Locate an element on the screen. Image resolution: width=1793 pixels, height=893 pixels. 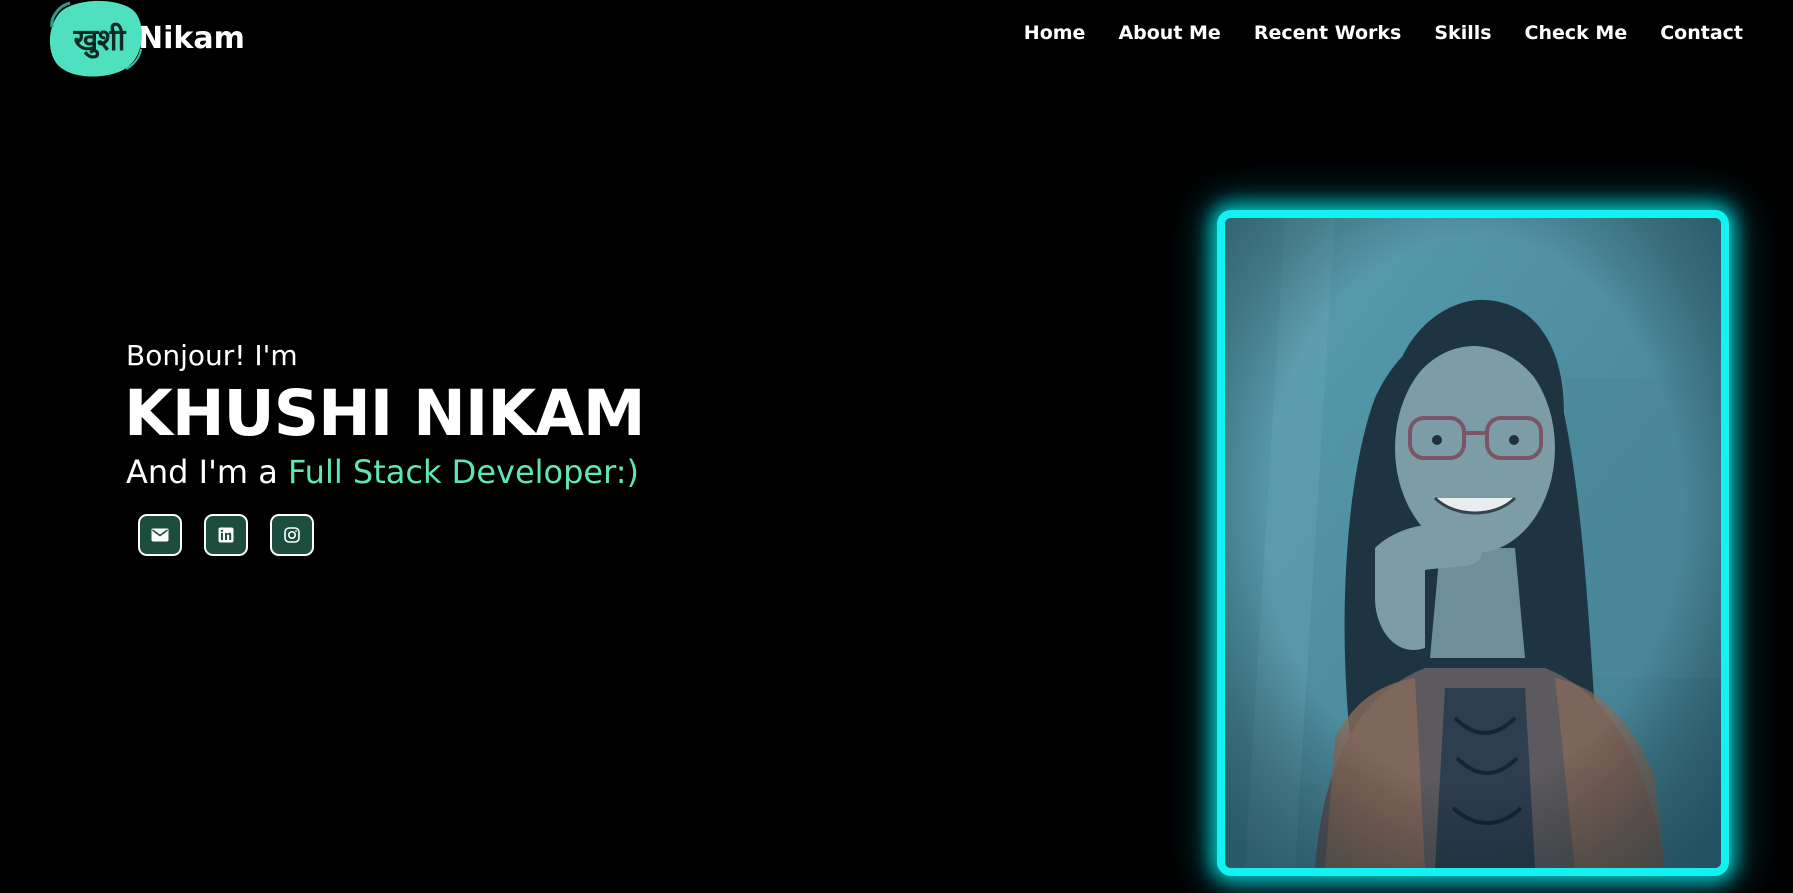
logo-hindi-text: खुशी is located at coordinates (99, 40).